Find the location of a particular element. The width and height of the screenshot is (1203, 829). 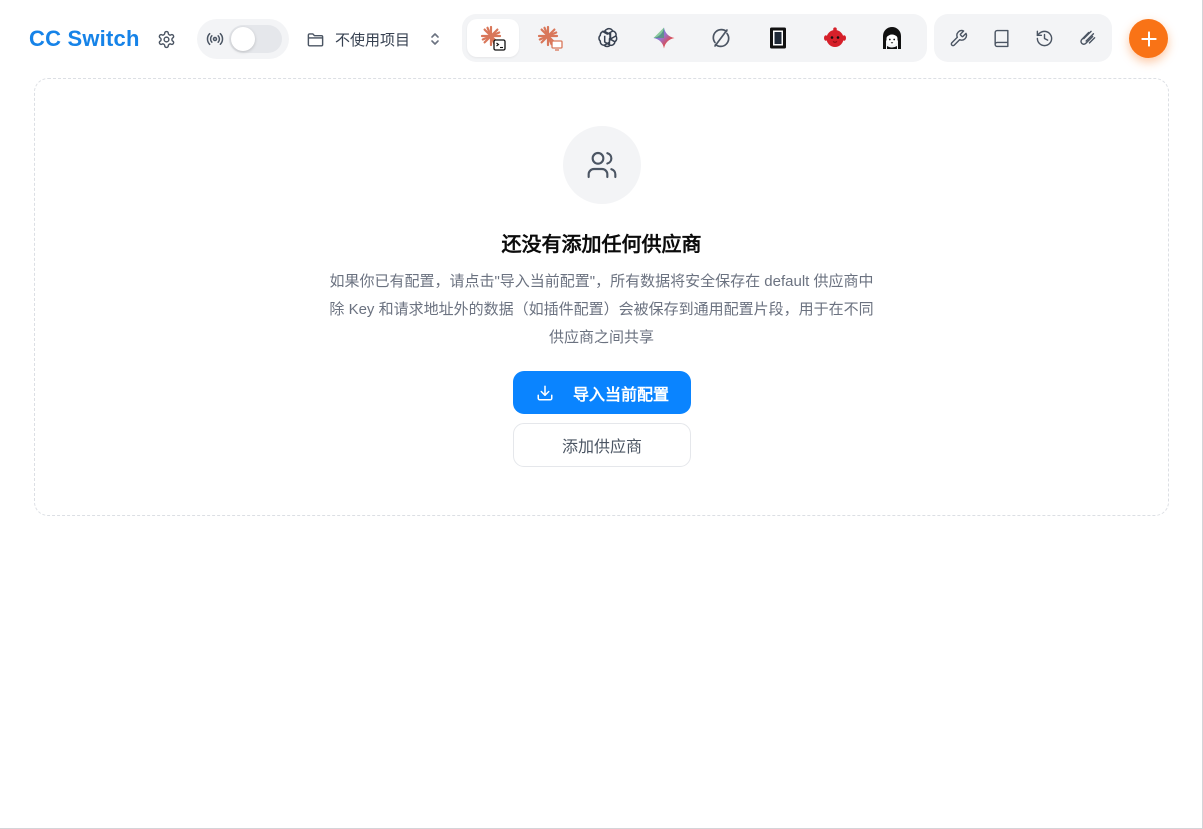

project-label: 不使用项目 is located at coordinates (373, 40).